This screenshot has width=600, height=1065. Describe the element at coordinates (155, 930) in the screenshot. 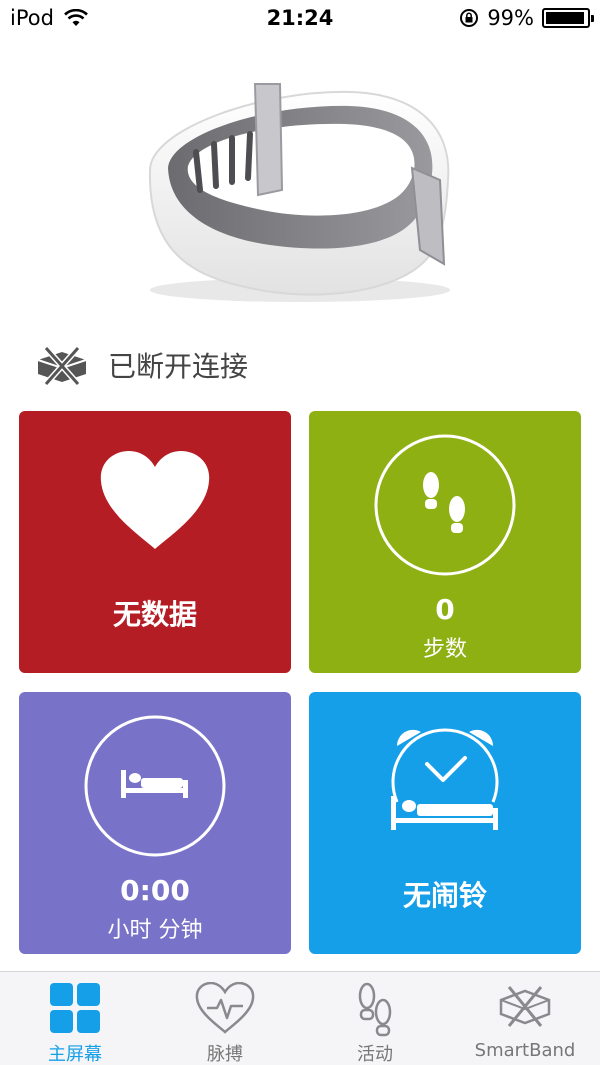

I see `sleep-duration-unit: 小时 分钟` at that location.